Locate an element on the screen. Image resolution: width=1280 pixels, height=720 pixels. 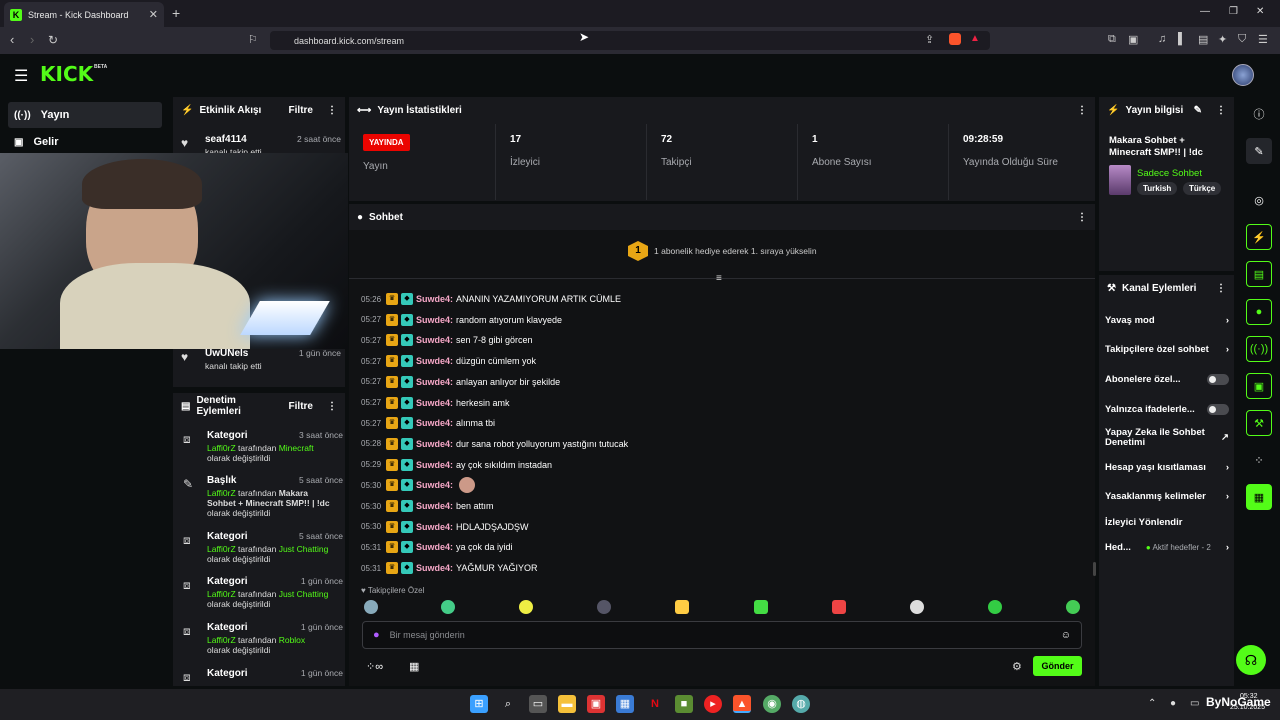
brave-rewards-icon: ▲ is located at coordinates (975, 38).